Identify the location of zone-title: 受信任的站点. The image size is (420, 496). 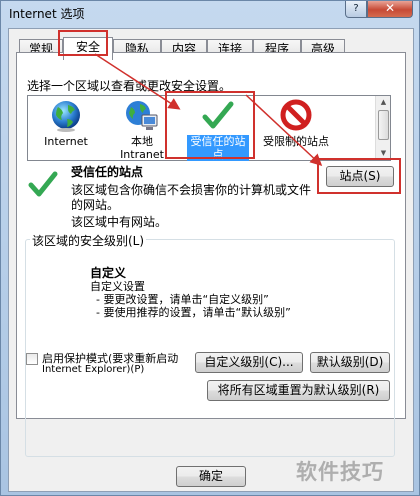
(107, 172).